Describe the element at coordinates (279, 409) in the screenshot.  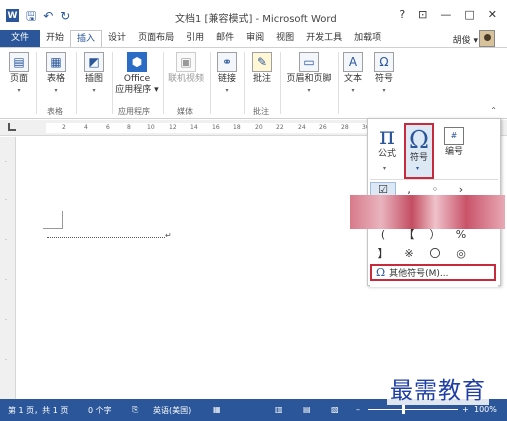
I see `read-mode-icon: ▥` at that location.